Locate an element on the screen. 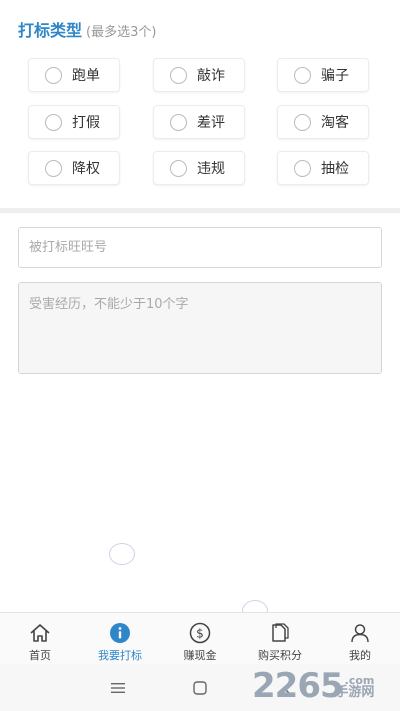 The image size is (400, 711). tab-tagging: 我要打标 is located at coordinates (120, 638).